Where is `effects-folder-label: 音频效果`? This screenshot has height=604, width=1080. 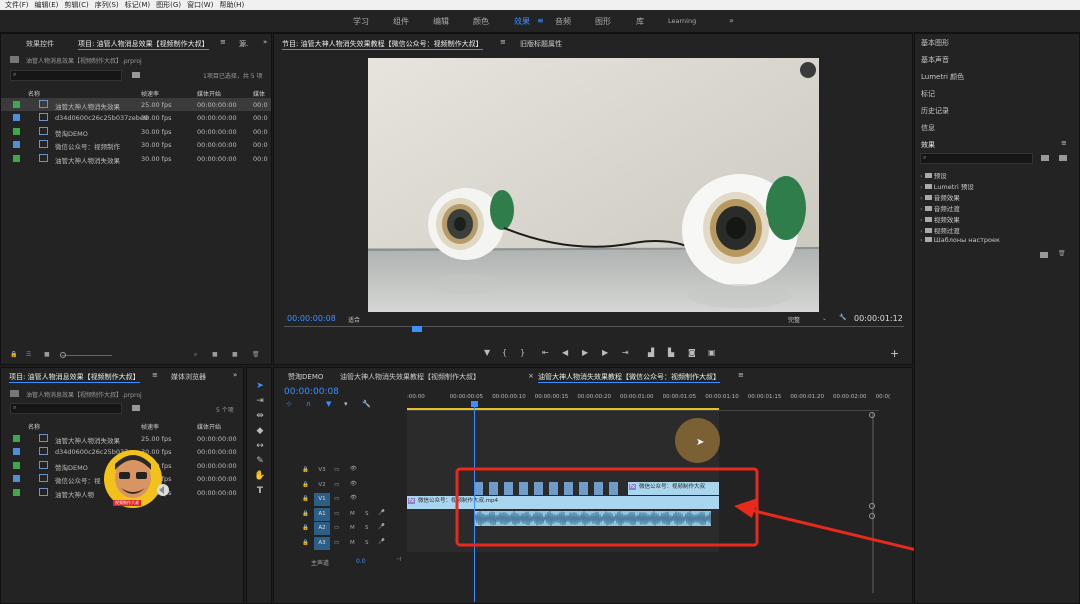
effects-folder-label: 音频效果 is located at coordinates (946, 198).